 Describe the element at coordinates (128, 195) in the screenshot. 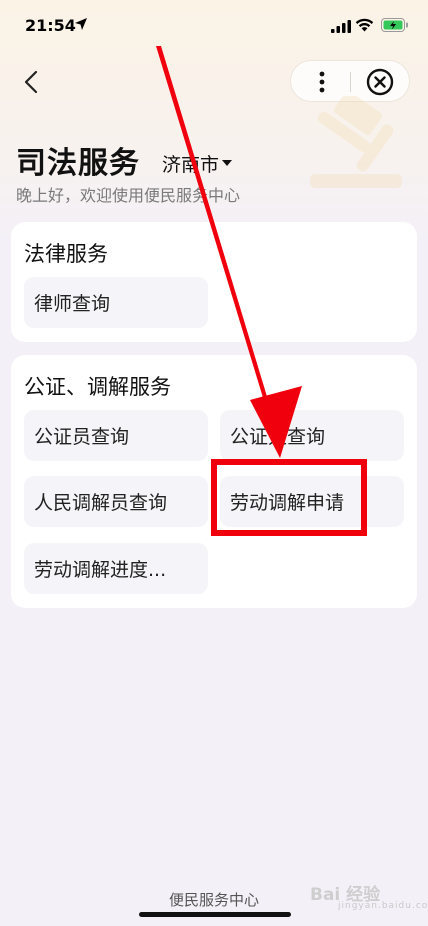

I see `greeting-text: 晚上好，欢迎使用便民服务中心` at that location.